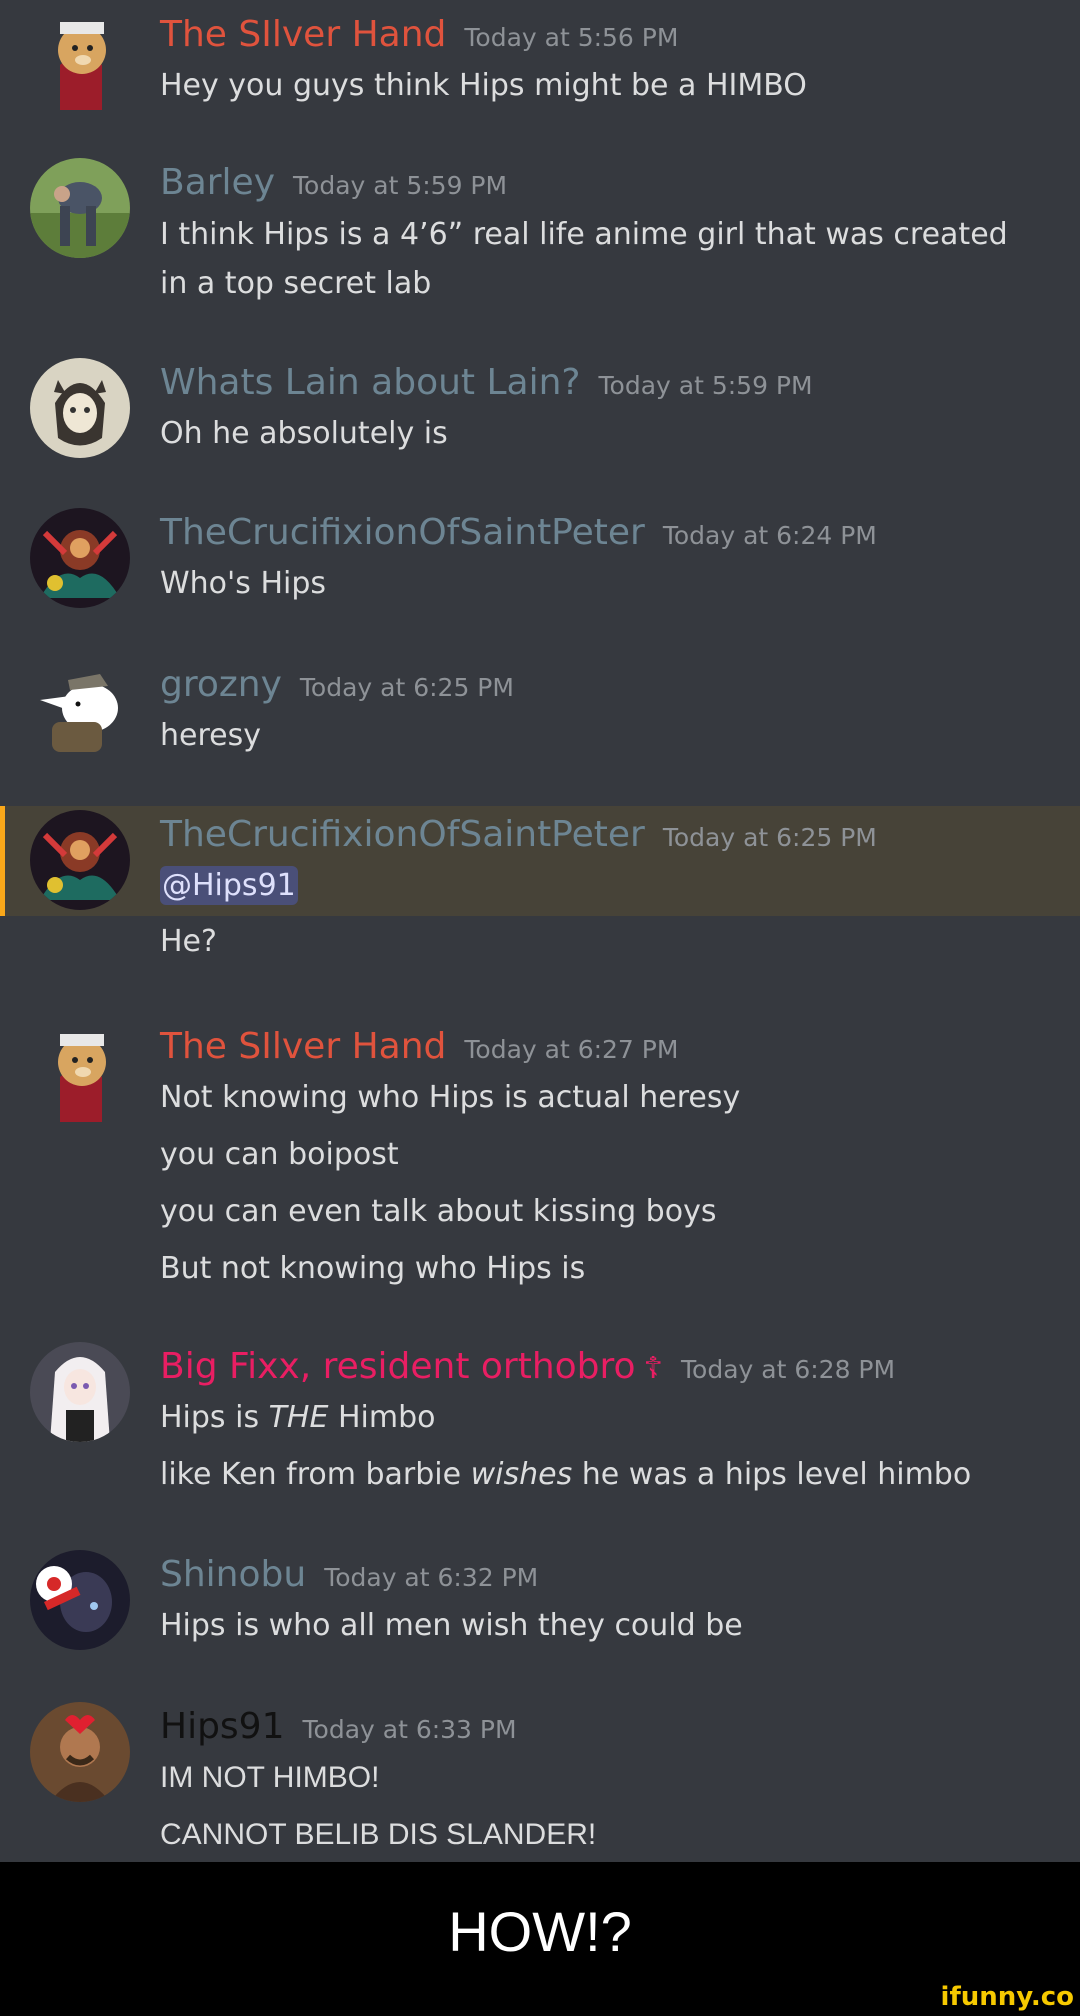 This screenshot has height=2016, width=1080. I want to click on text-segment: he was a hips level himbo, so click(772, 1474).